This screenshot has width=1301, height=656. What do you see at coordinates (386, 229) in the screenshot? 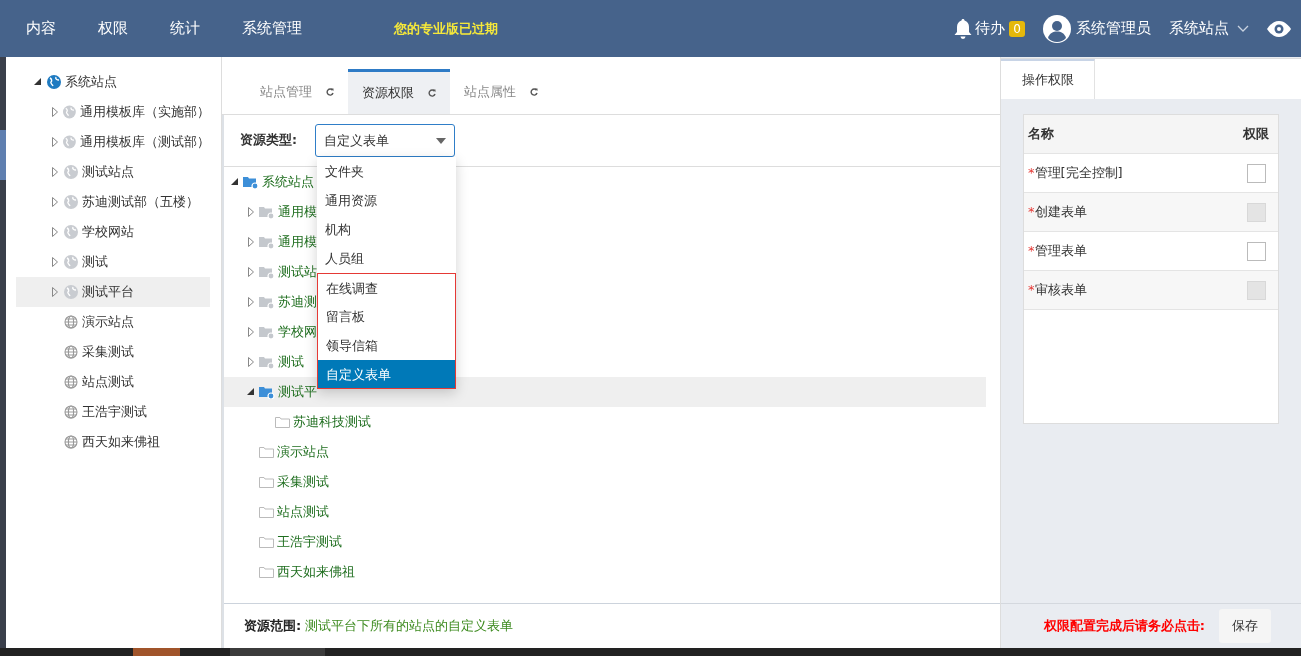
I see `dropdown-option: 机构` at bounding box center [386, 229].